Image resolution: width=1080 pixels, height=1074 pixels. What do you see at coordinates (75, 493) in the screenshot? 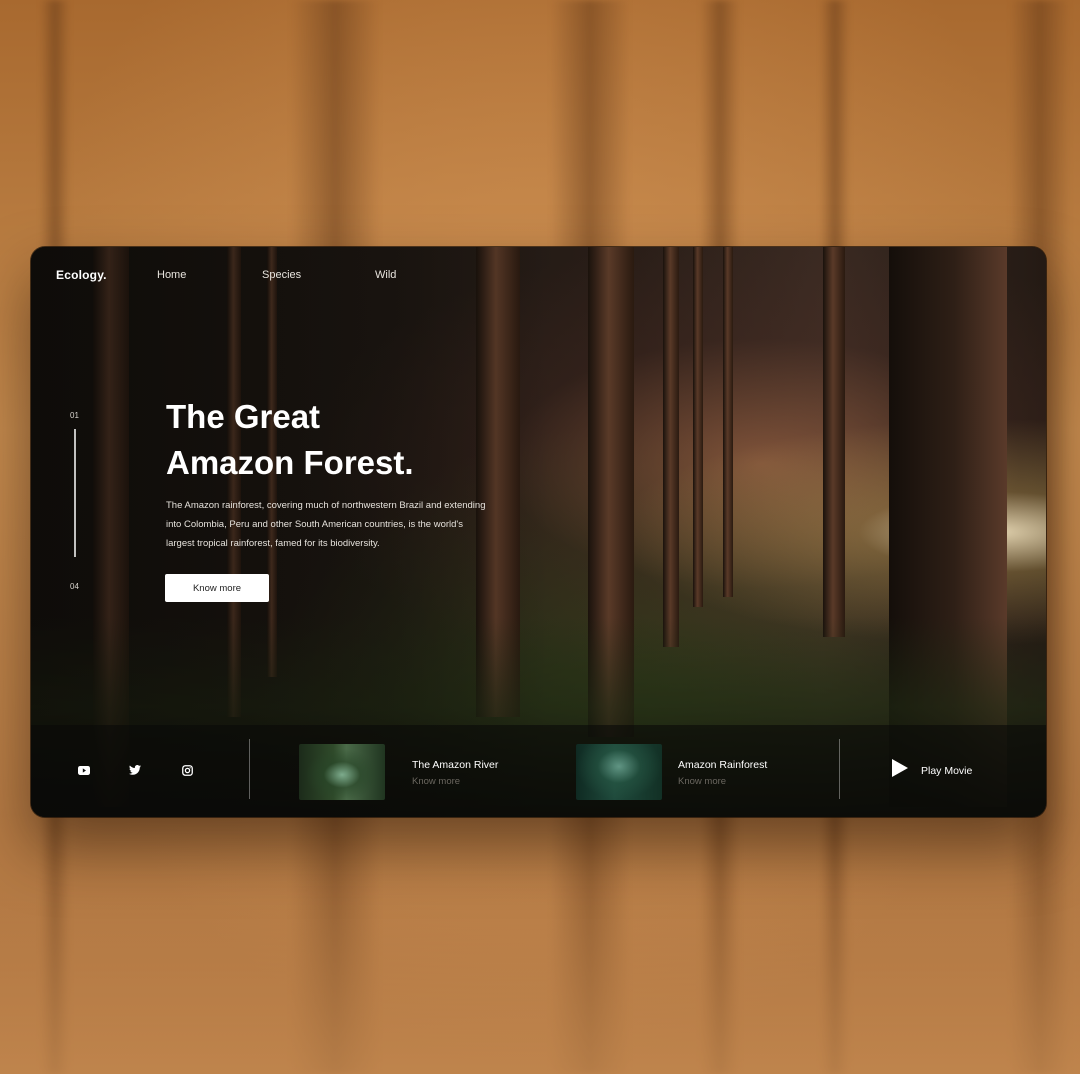
I see `pager-track` at bounding box center [75, 493].